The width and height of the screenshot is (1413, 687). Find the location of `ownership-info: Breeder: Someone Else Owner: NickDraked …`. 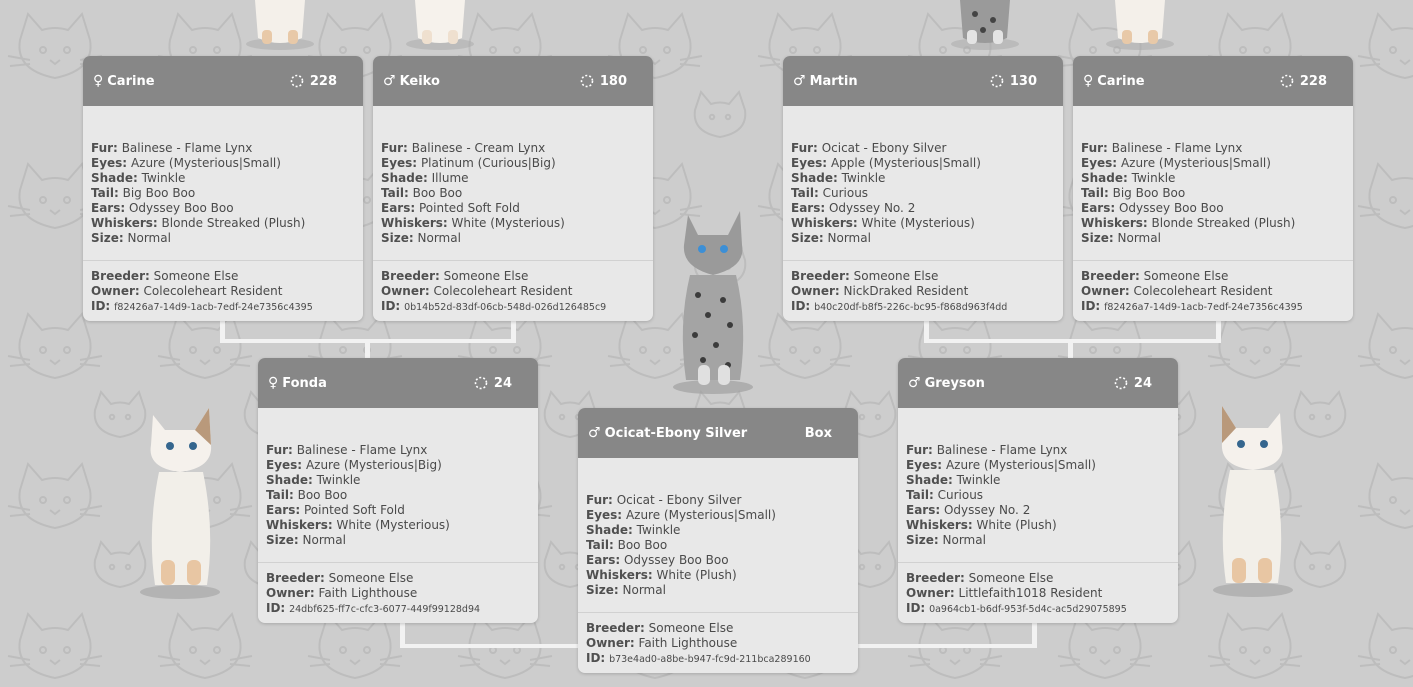

ownership-info: Breeder: Someone Else Owner: NickDraked … is located at coordinates (923, 290).